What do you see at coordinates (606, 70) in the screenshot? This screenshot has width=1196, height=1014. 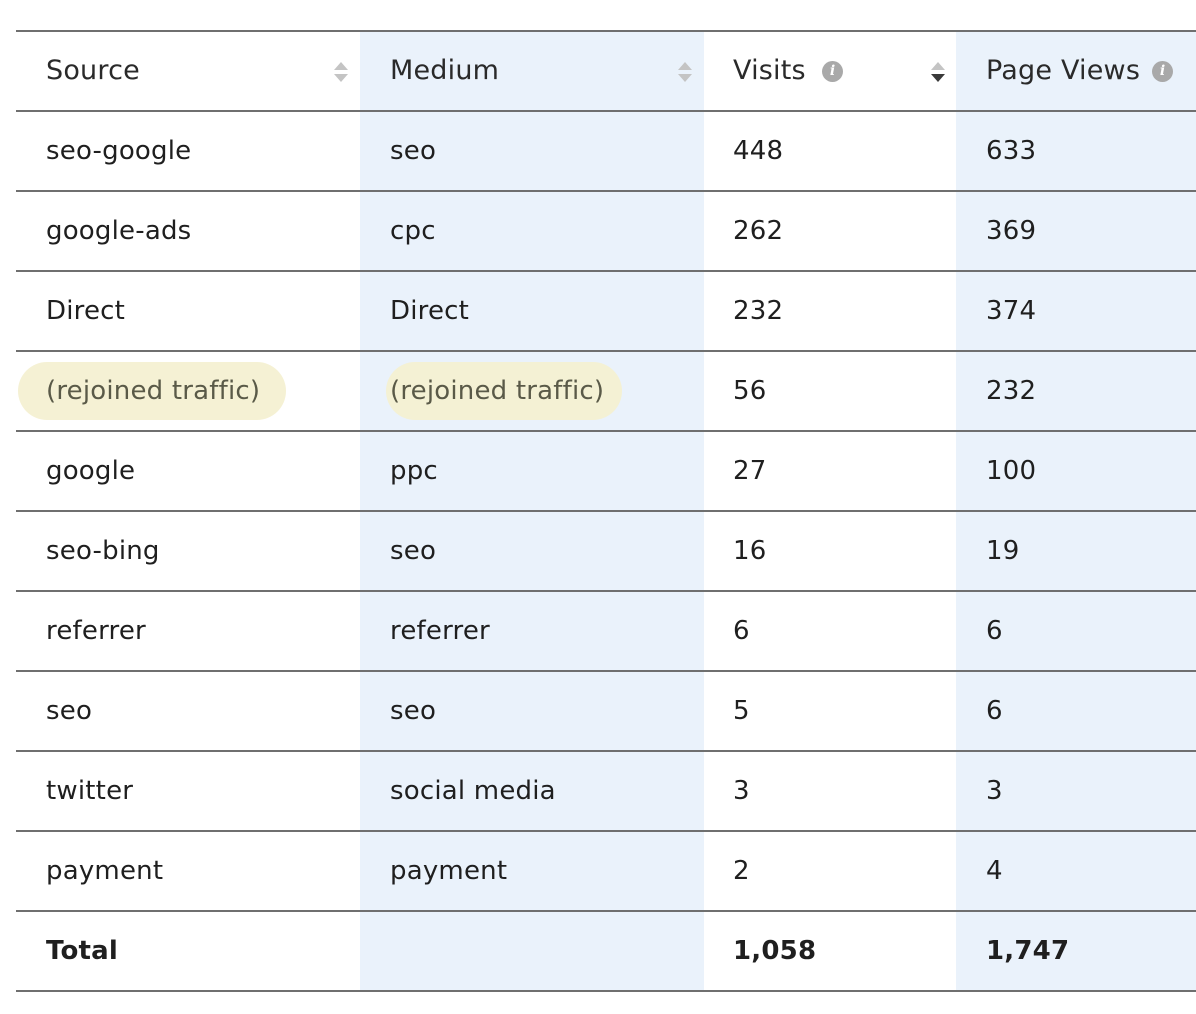 I see `table-header-row: Source Medium Visits i Page Views i` at bounding box center [606, 70].